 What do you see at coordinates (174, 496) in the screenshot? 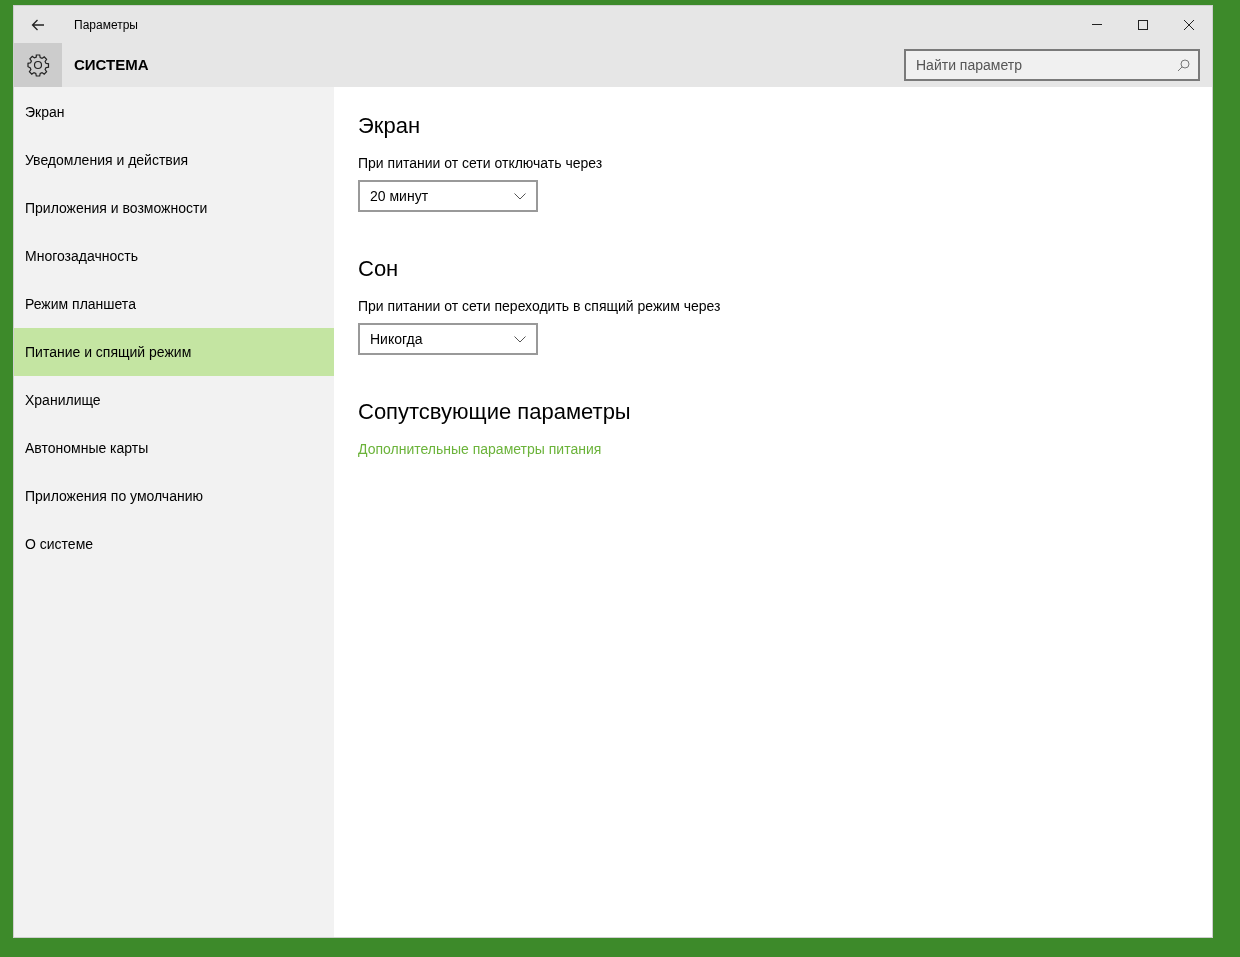
I see `sidebar-item: Приложения по умолчанию` at bounding box center [174, 496].